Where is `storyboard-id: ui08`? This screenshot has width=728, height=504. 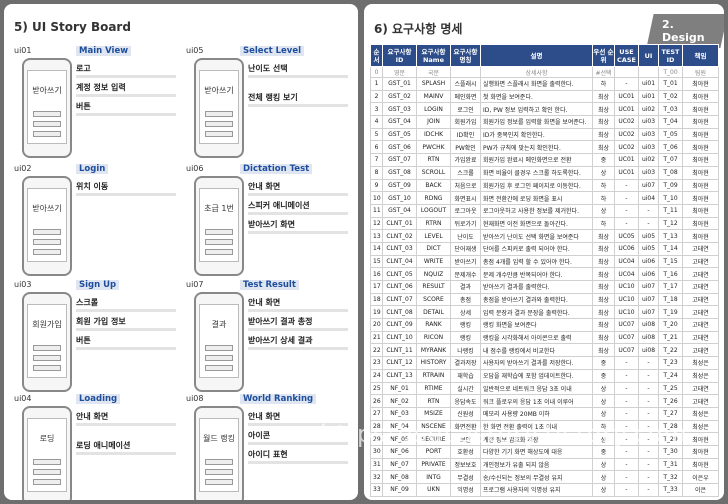 storyboard-id: ui08 is located at coordinates (195, 398).